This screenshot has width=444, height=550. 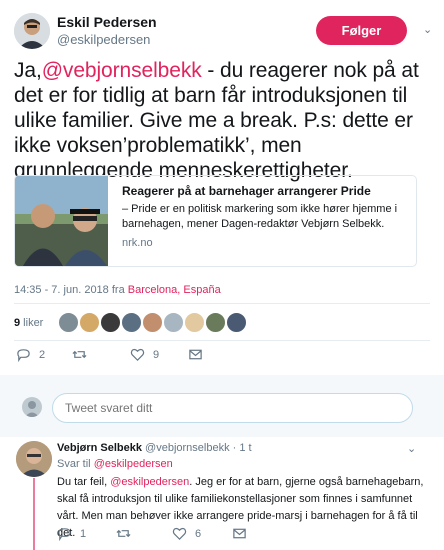 I want to click on reply-text-prefix: Du tar feil,, so click(x=84, y=482).